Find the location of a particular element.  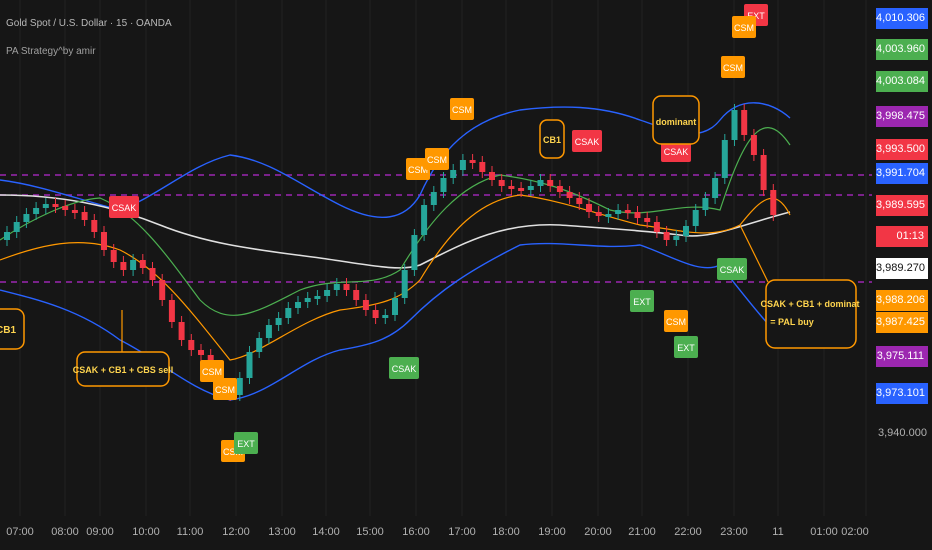

time-label: 22:00 is located at coordinates (688, 532).